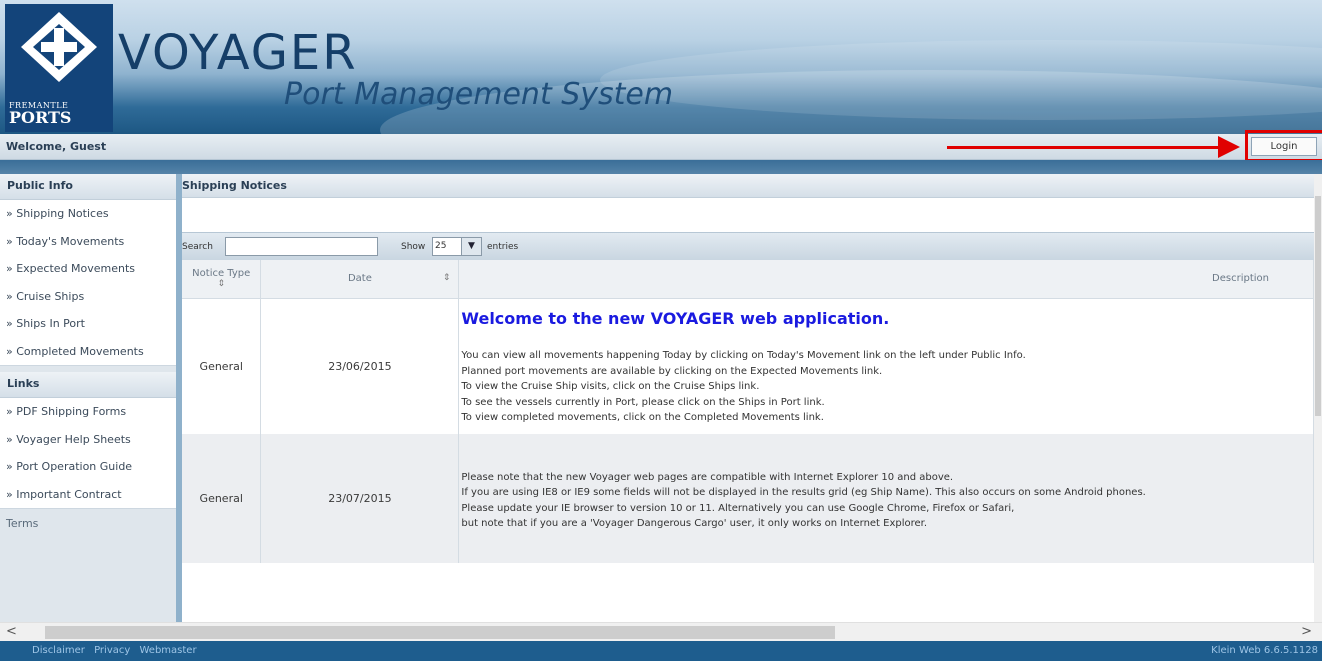 This screenshot has width=1322, height=661. I want to click on date-header-label: Date, so click(359, 279).